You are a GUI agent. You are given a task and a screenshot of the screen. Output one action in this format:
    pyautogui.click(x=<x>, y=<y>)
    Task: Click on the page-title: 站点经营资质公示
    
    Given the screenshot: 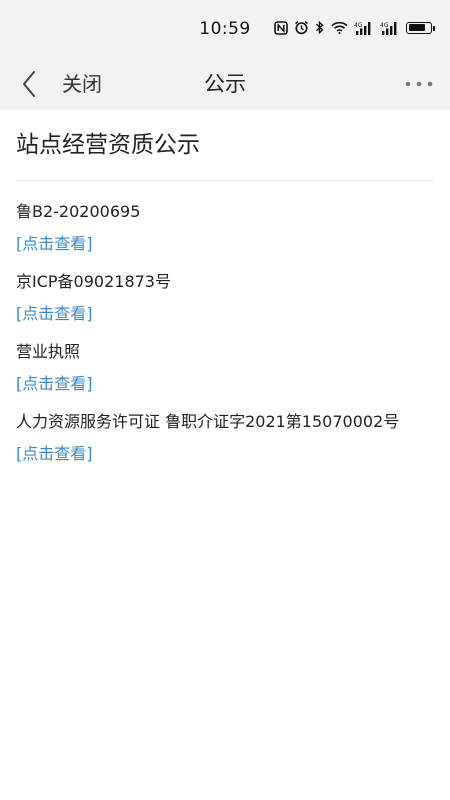 What is the action you would take?
    pyautogui.click(x=225, y=145)
    